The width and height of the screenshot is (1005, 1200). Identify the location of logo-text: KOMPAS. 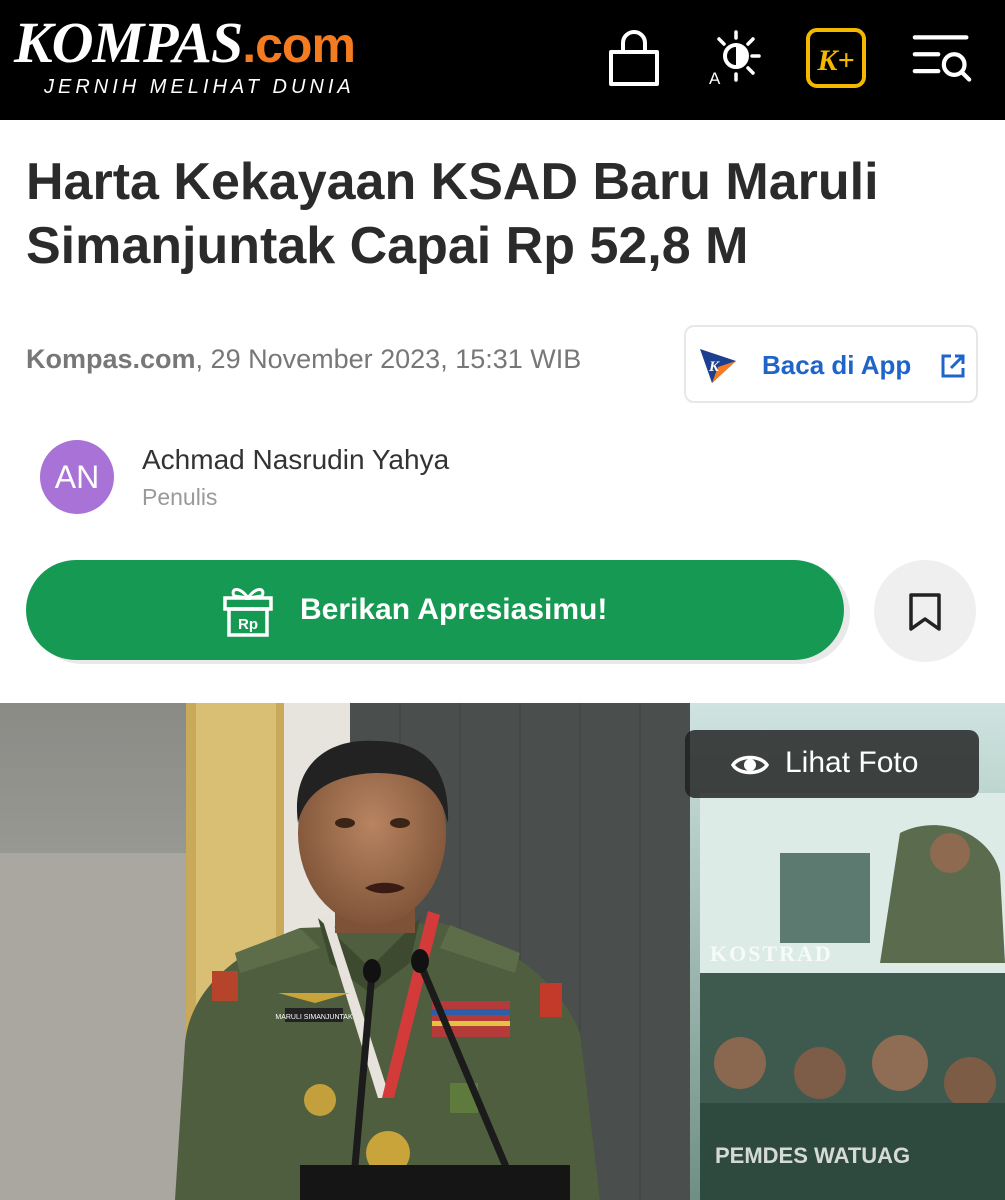
(128, 42).